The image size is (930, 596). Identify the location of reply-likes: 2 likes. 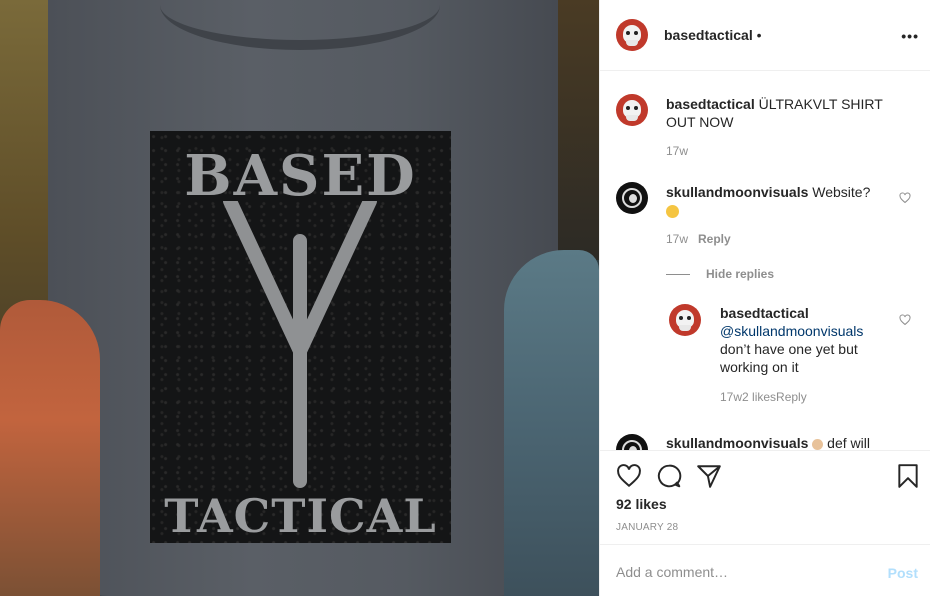
(759, 397).